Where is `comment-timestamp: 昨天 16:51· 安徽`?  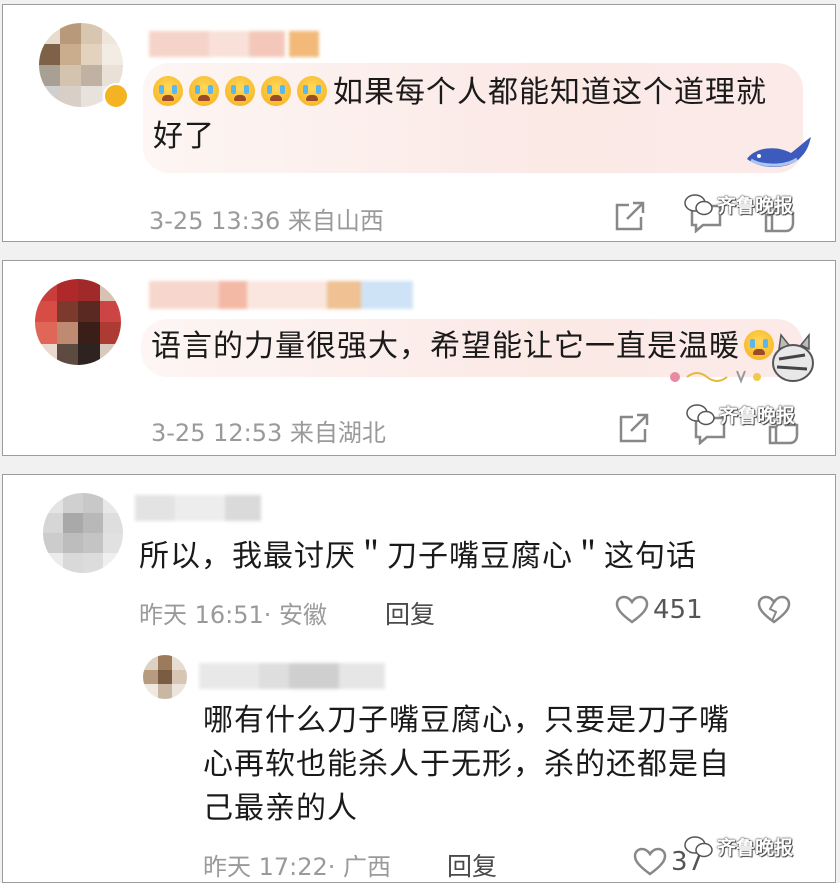 comment-timestamp: 昨天 16:51· 安徽 is located at coordinates (233, 615).